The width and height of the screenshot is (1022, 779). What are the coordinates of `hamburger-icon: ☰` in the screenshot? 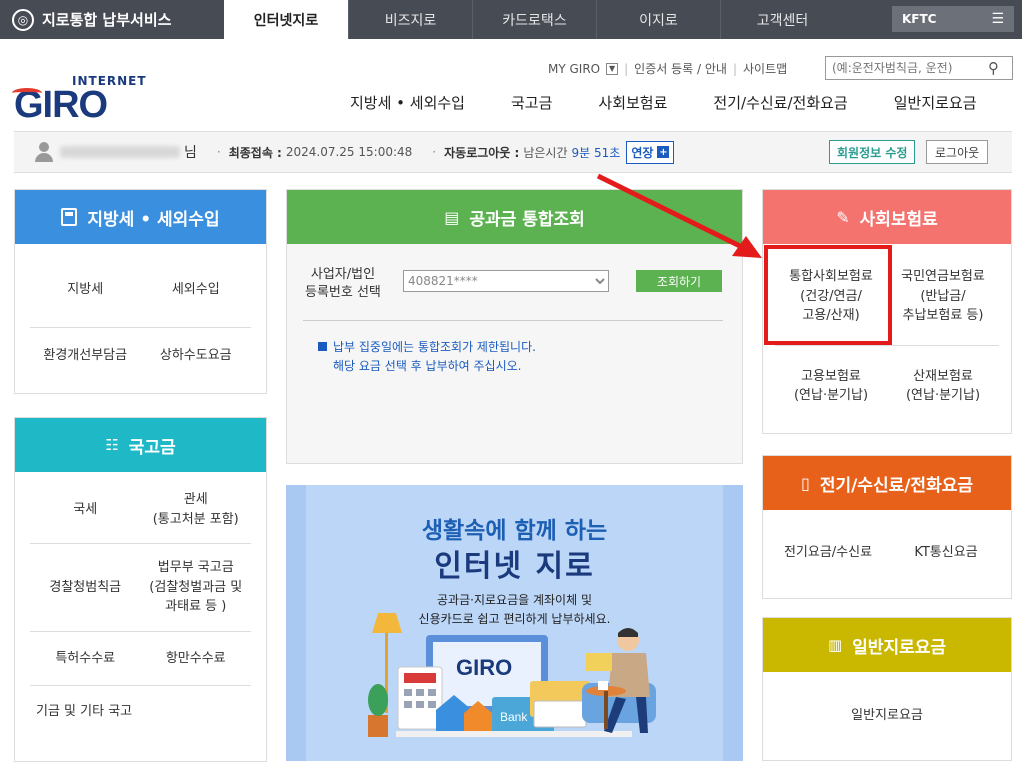 It's located at (997, 19).